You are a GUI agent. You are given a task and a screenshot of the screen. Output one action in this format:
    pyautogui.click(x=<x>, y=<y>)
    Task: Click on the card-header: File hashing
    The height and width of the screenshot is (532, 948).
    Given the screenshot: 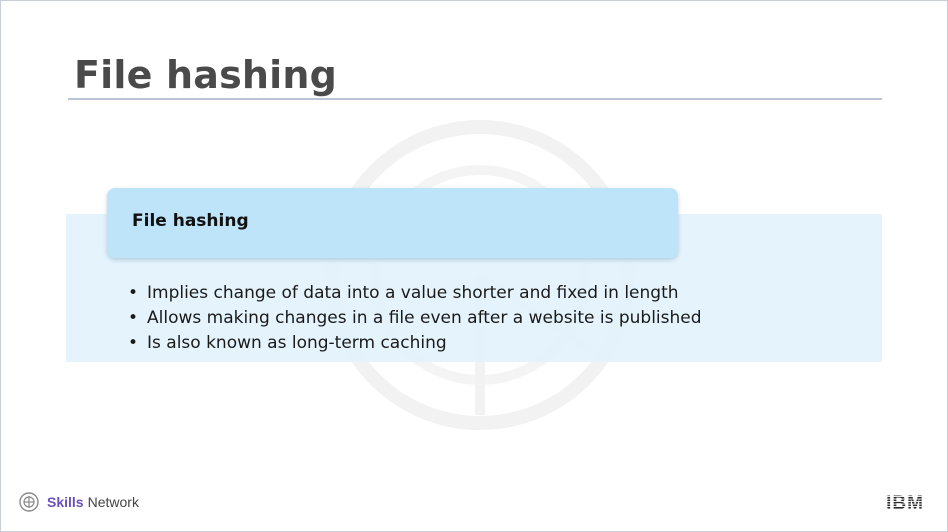 What is the action you would take?
    pyautogui.click(x=392, y=223)
    